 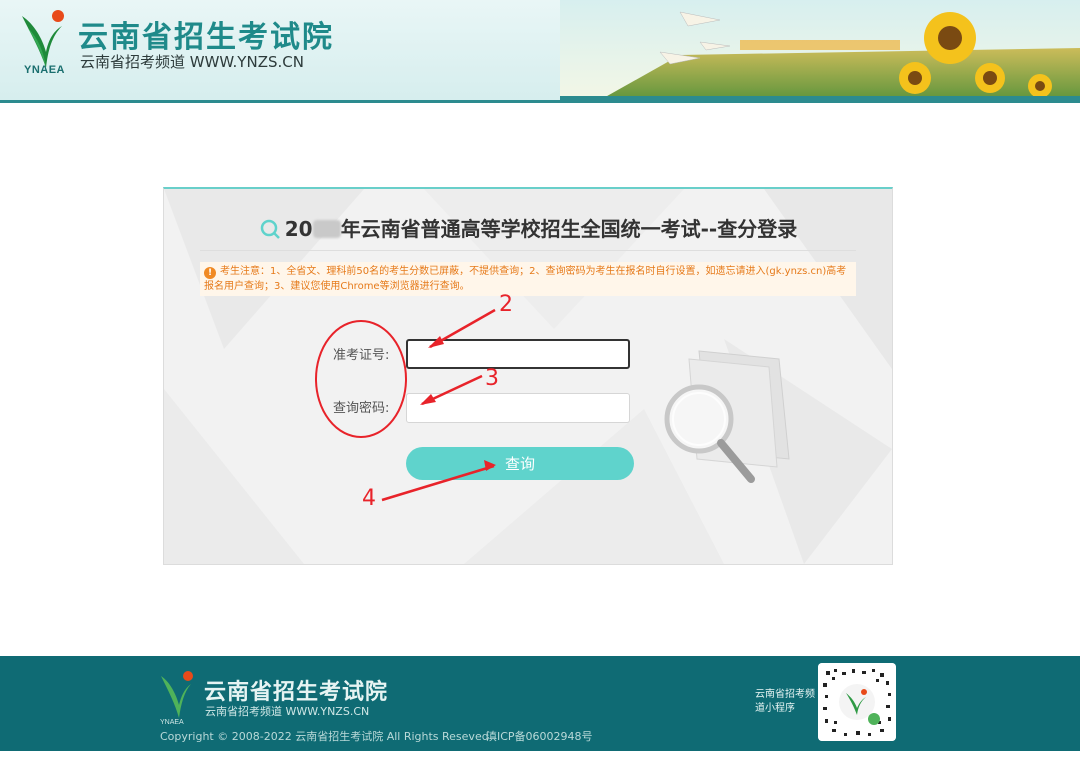 What do you see at coordinates (506, 304) in the screenshot?
I see `annotation-number-2: 2` at bounding box center [506, 304].